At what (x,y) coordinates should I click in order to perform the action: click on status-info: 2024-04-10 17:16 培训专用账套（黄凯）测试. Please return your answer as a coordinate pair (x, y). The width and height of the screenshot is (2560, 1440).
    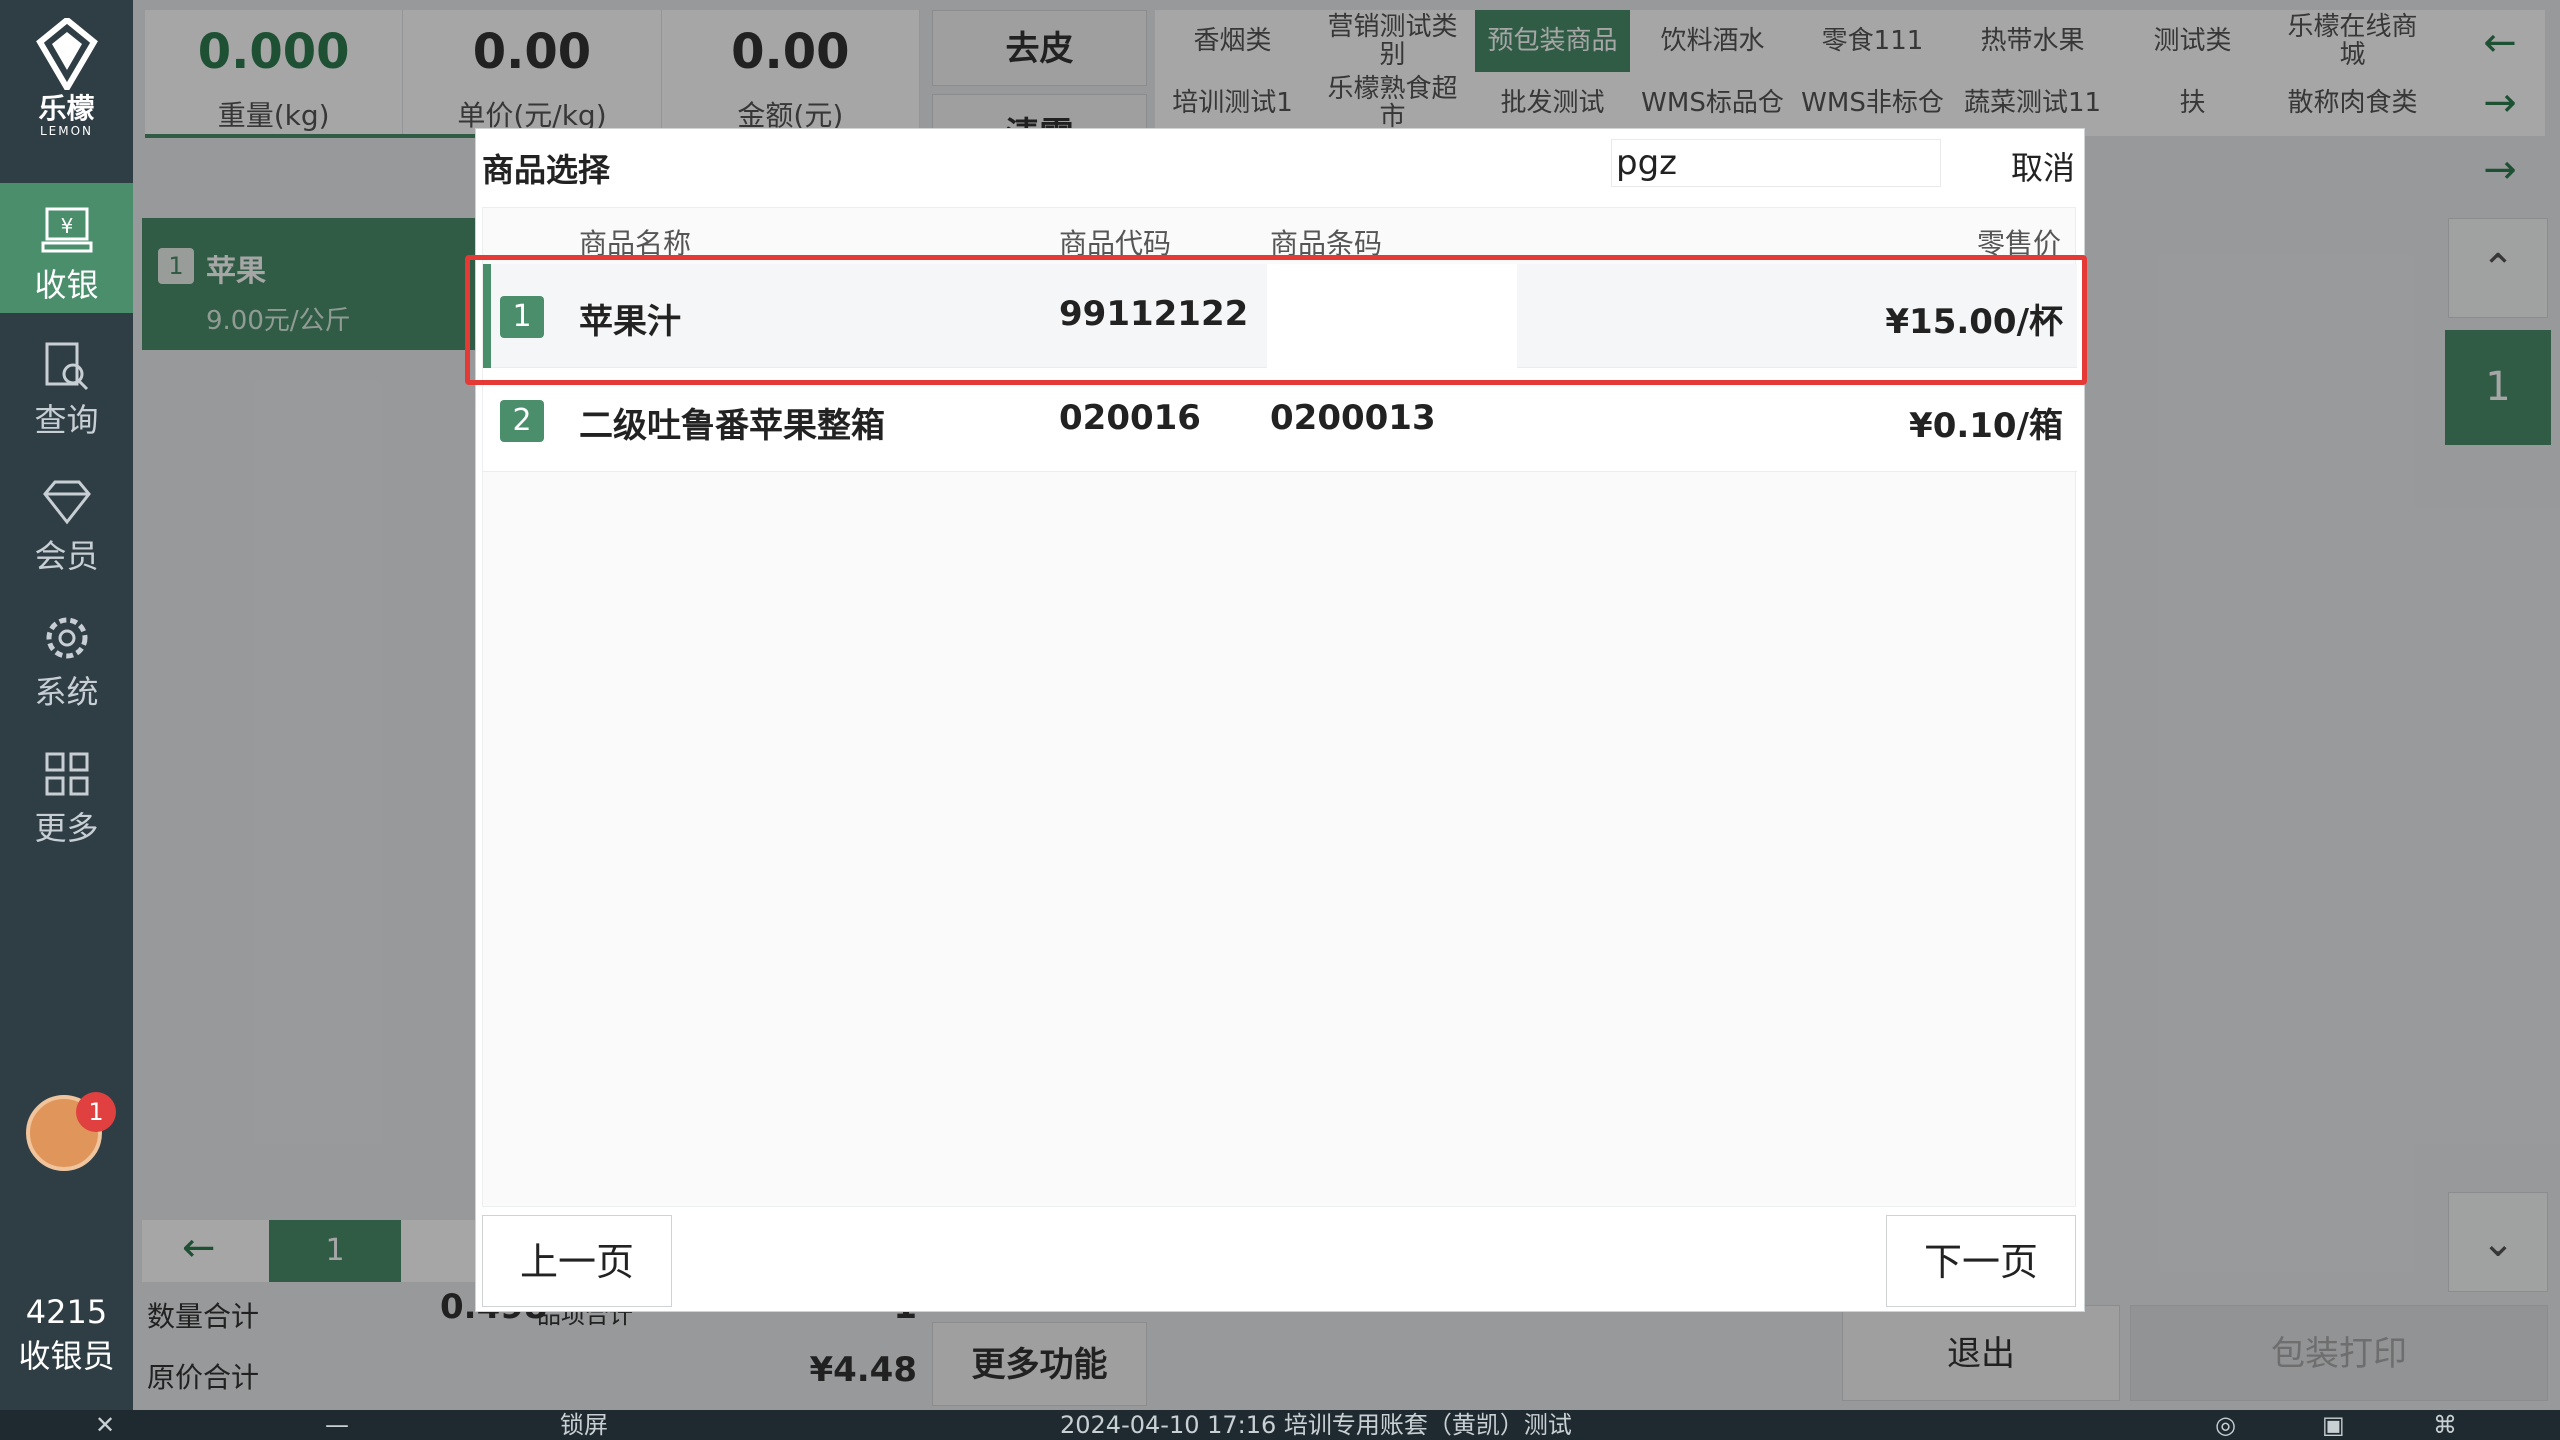
    Looking at the image, I should click on (1316, 1425).